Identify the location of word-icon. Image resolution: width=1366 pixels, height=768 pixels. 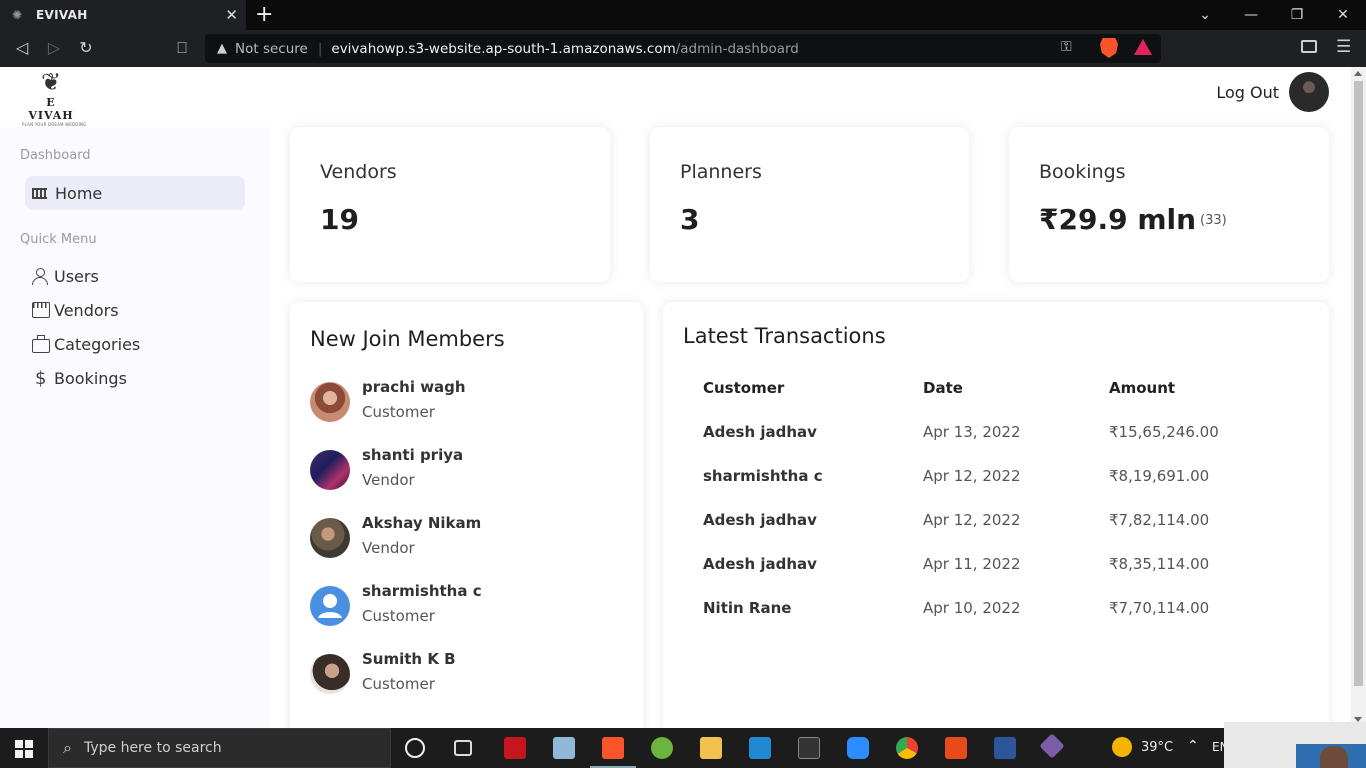
(1005, 748).